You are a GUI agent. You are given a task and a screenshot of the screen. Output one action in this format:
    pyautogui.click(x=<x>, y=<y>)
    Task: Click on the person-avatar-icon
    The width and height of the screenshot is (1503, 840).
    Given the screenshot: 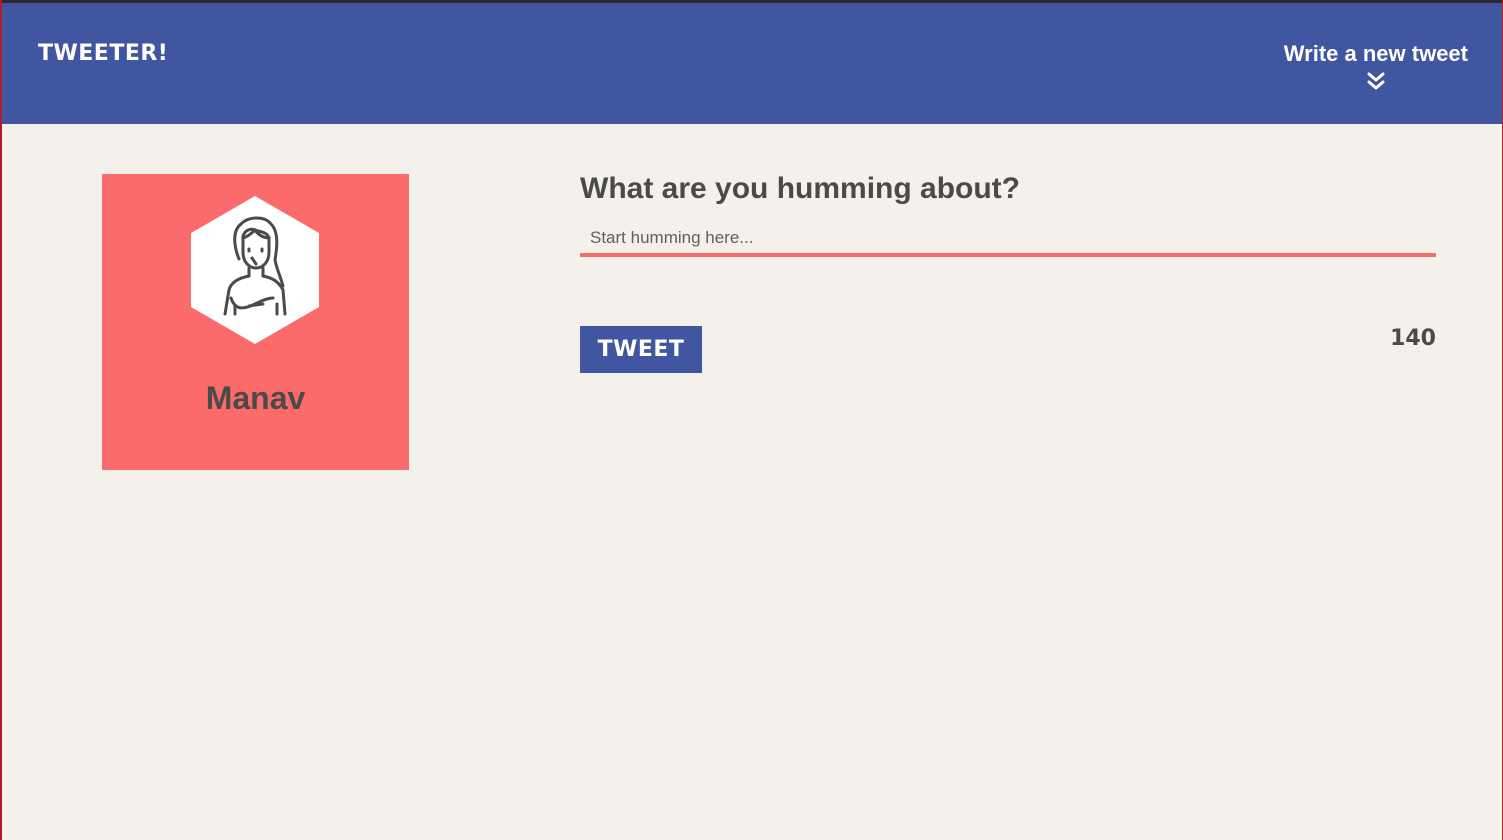 What is the action you would take?
    pyautogui.click(x=255, y=270)
    